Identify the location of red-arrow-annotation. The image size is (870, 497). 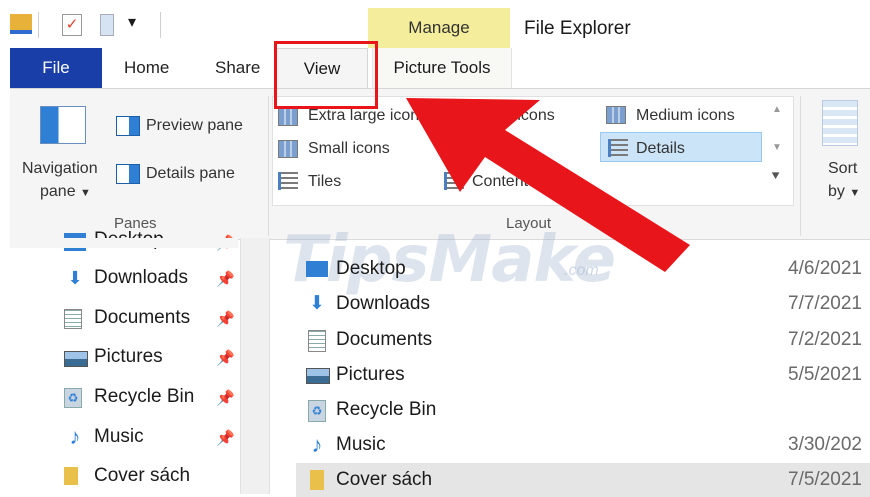
(548, 185).